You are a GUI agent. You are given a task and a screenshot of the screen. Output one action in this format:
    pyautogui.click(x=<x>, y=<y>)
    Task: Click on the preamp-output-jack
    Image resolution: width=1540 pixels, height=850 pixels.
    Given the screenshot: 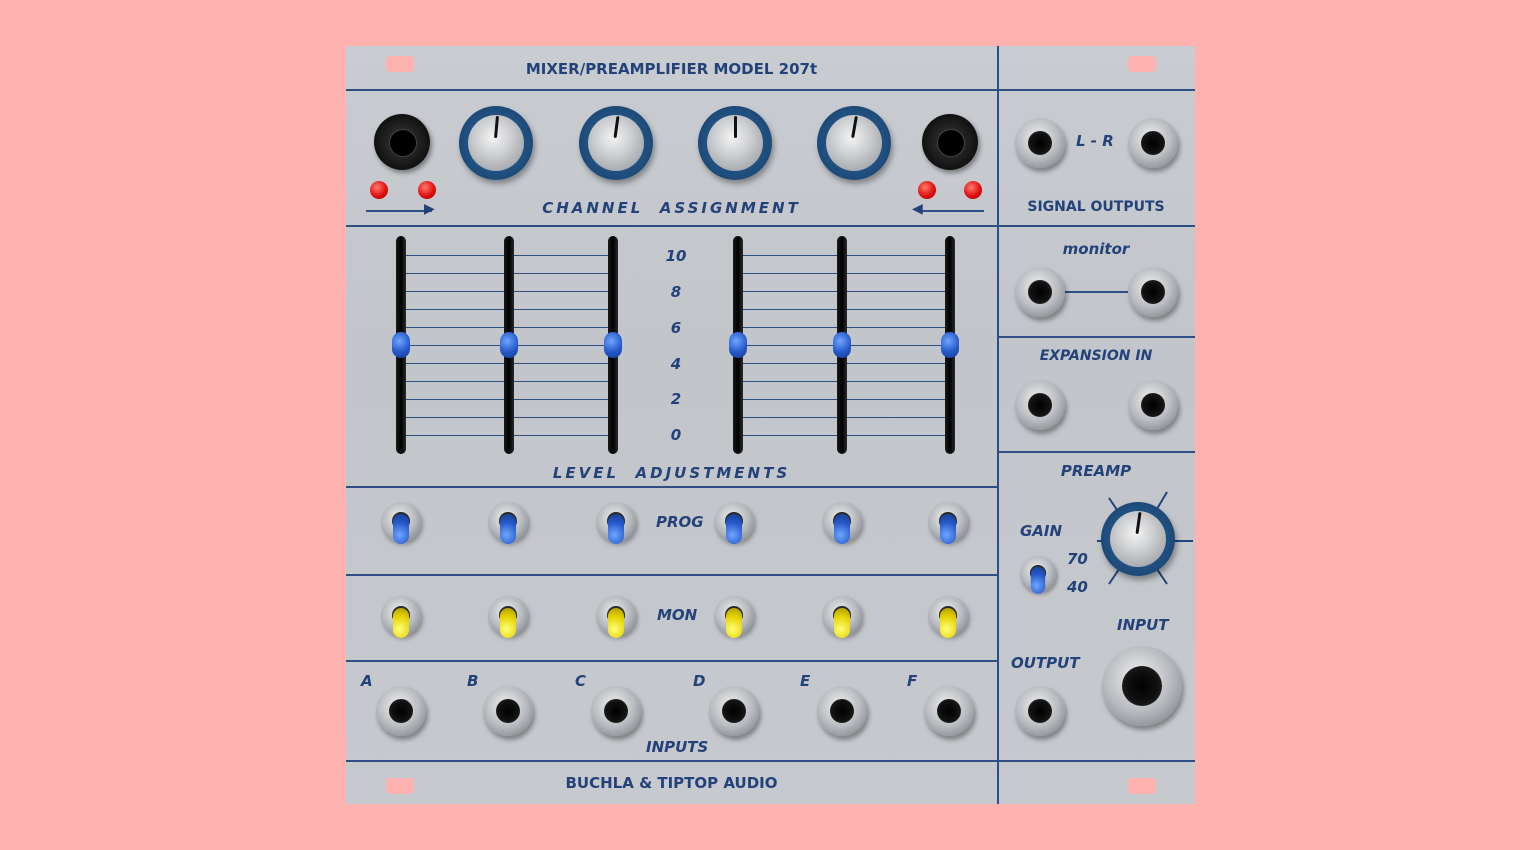 What is the action you would take?
    pyautogui.click(x=1040, y=711)
    